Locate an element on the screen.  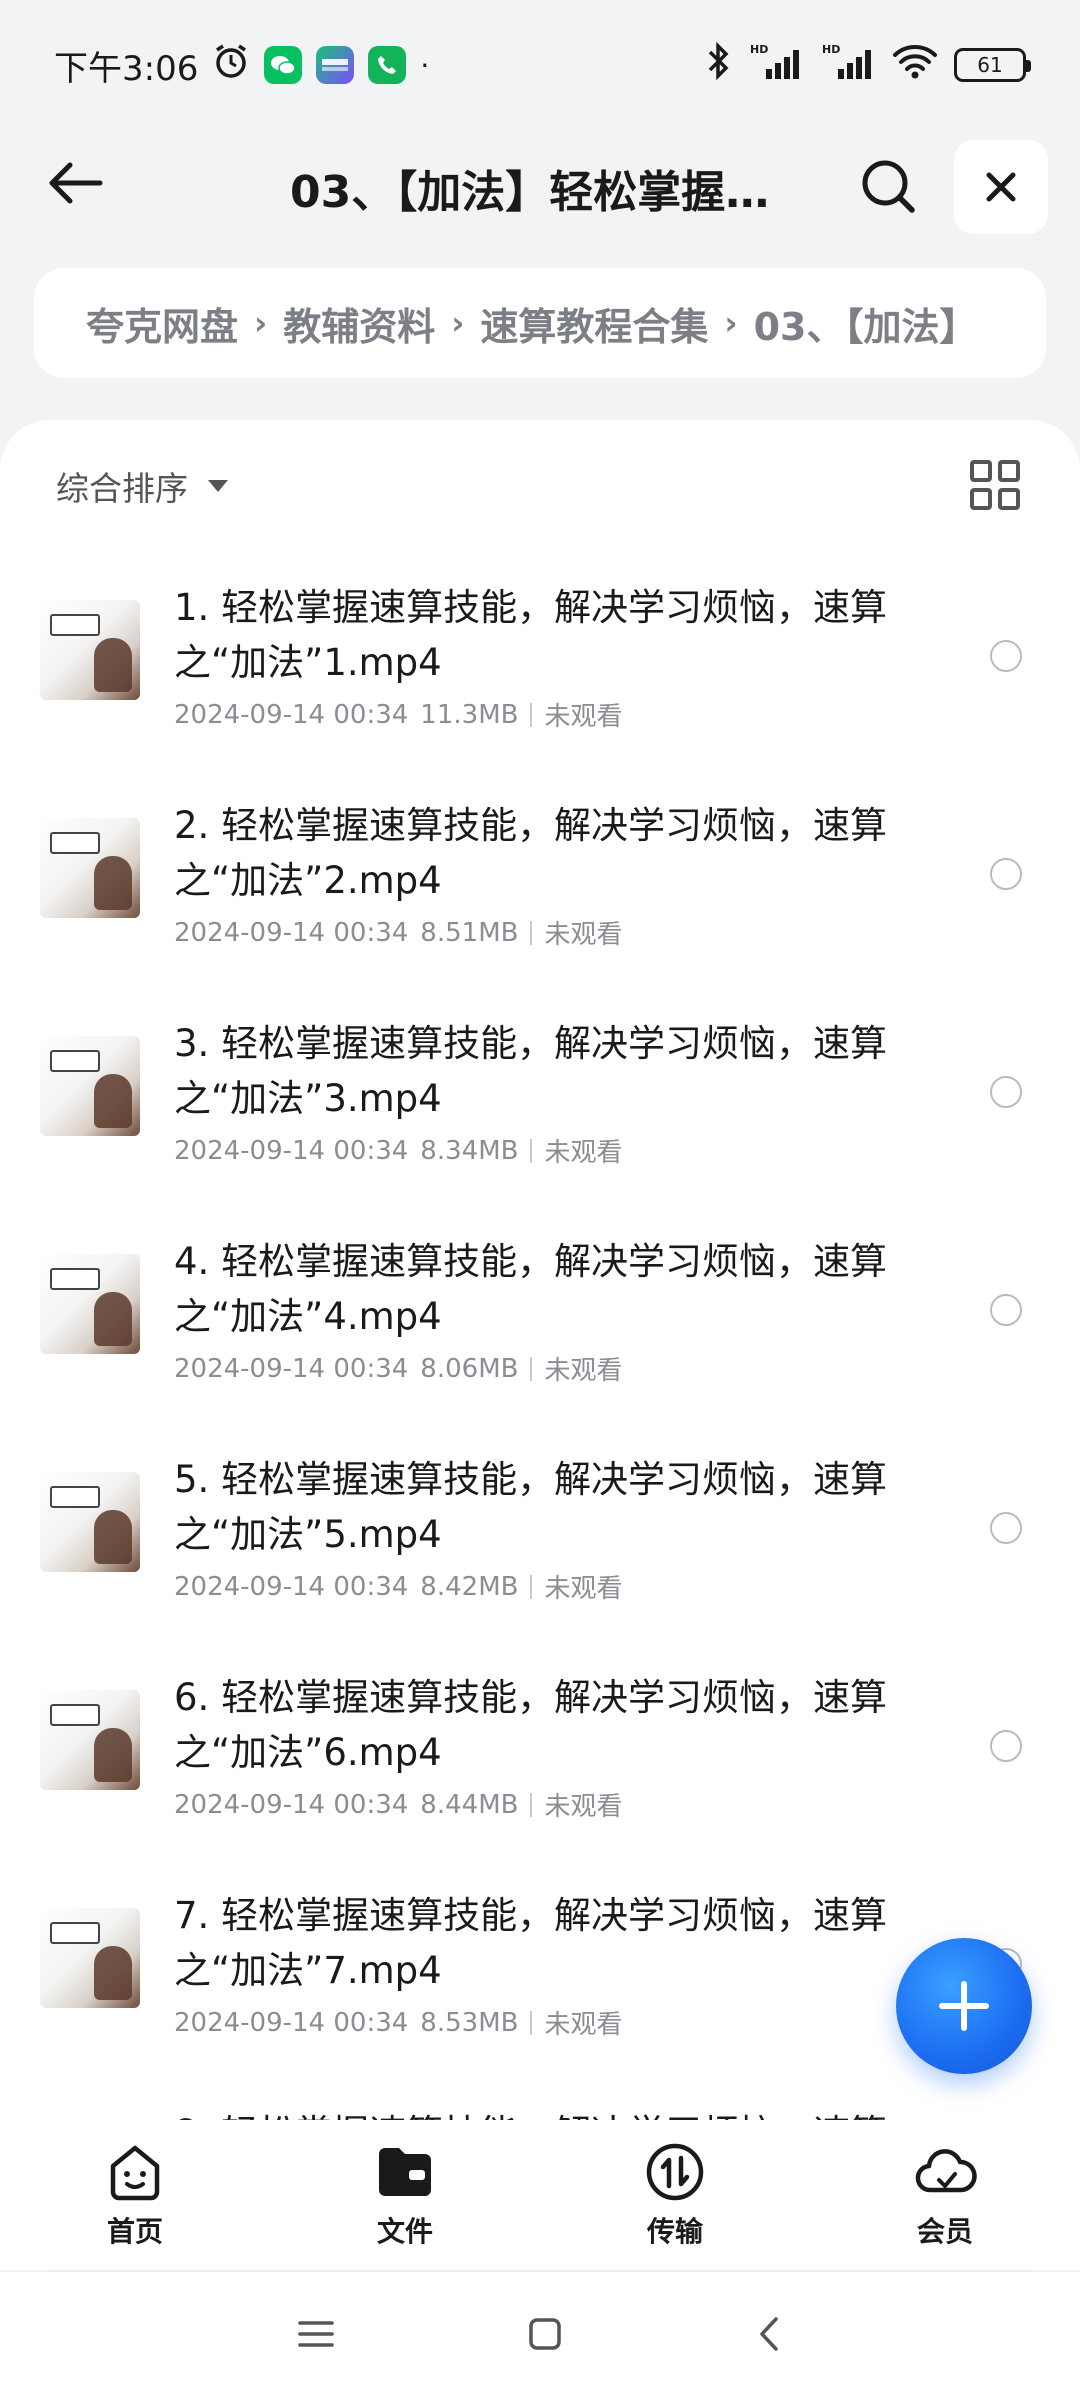
nav-transfer: 传输 is located at coordinates (675, 2195).